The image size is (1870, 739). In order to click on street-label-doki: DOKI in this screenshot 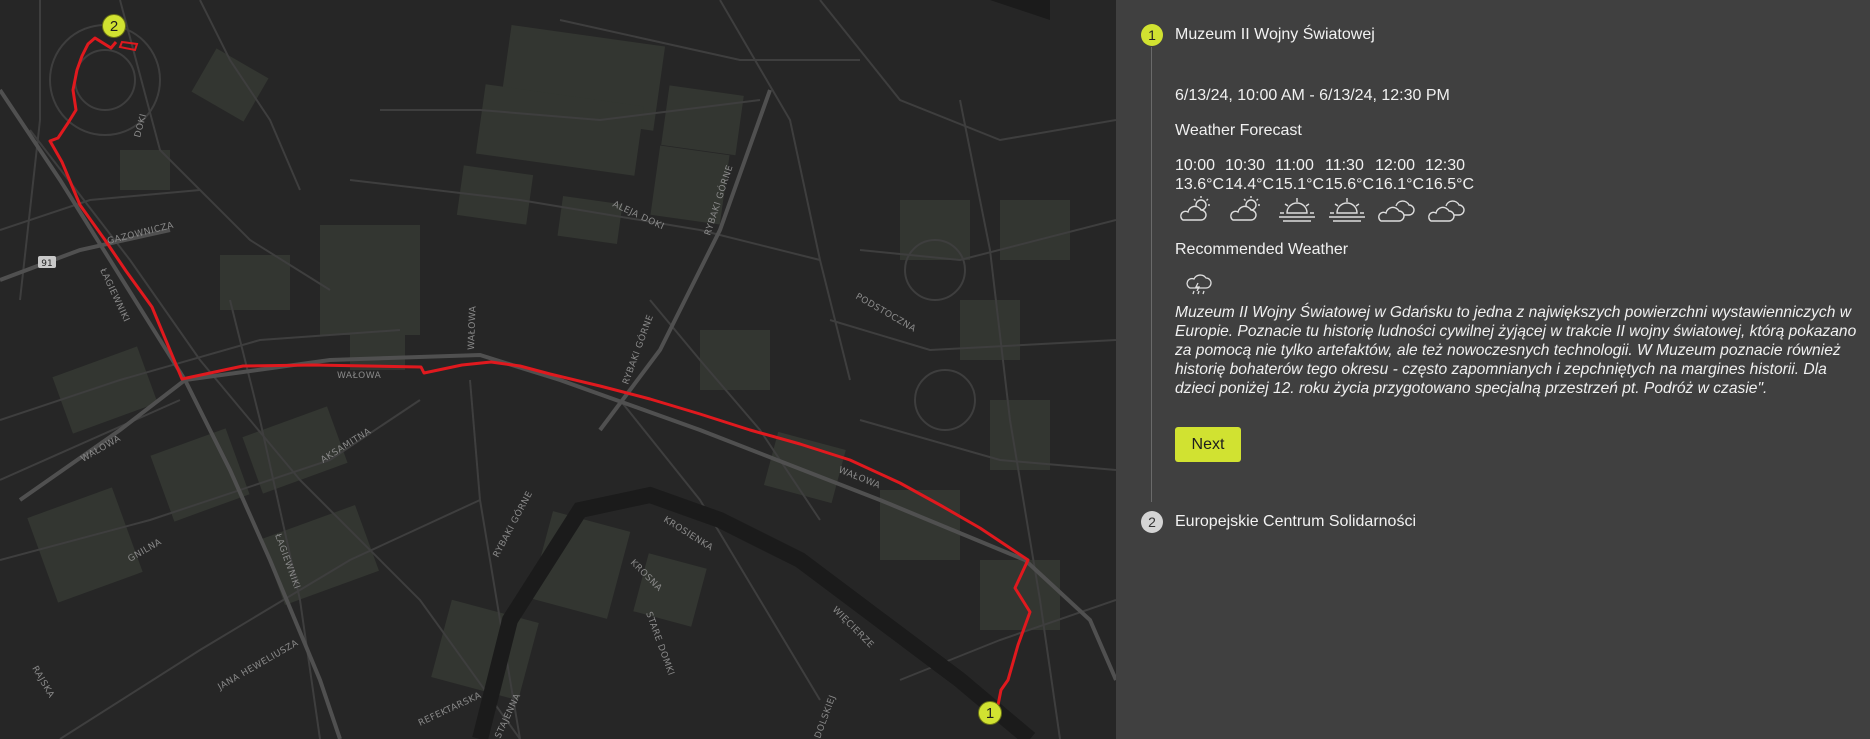, I will do `click(141, 125)`.